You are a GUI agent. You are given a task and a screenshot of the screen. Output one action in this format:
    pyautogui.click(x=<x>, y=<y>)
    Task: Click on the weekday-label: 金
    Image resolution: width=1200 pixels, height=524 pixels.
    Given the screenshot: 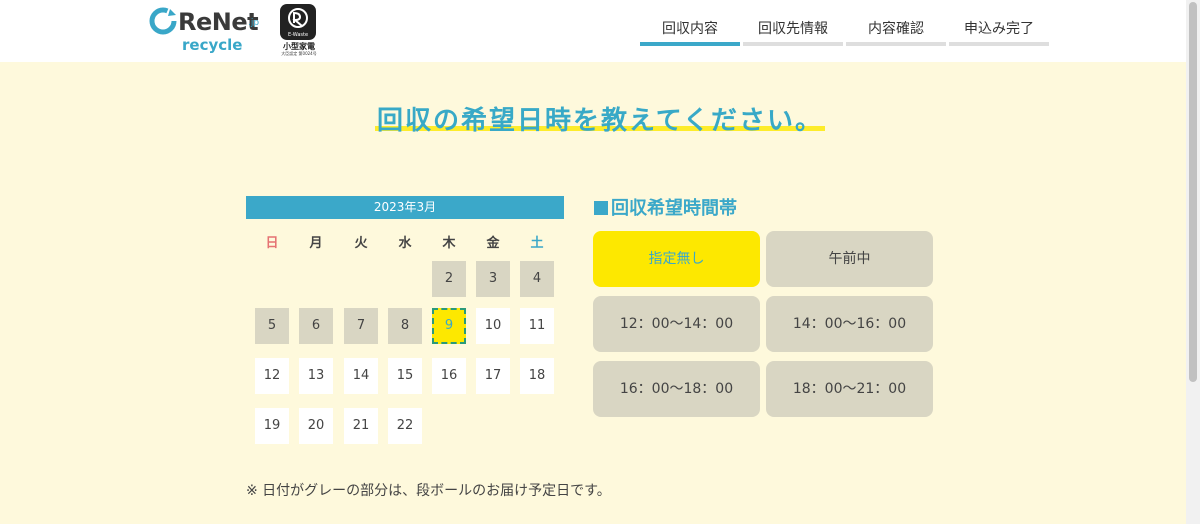 What is the action you would take?
    pyautogui.click(x=493, y=243)
    